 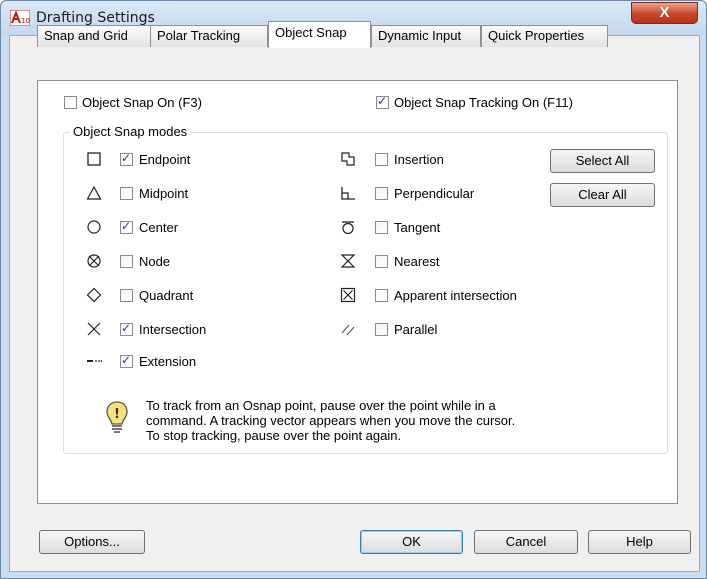 I want to click on clear-all-button: Clear All, so click(x=602, y=195).